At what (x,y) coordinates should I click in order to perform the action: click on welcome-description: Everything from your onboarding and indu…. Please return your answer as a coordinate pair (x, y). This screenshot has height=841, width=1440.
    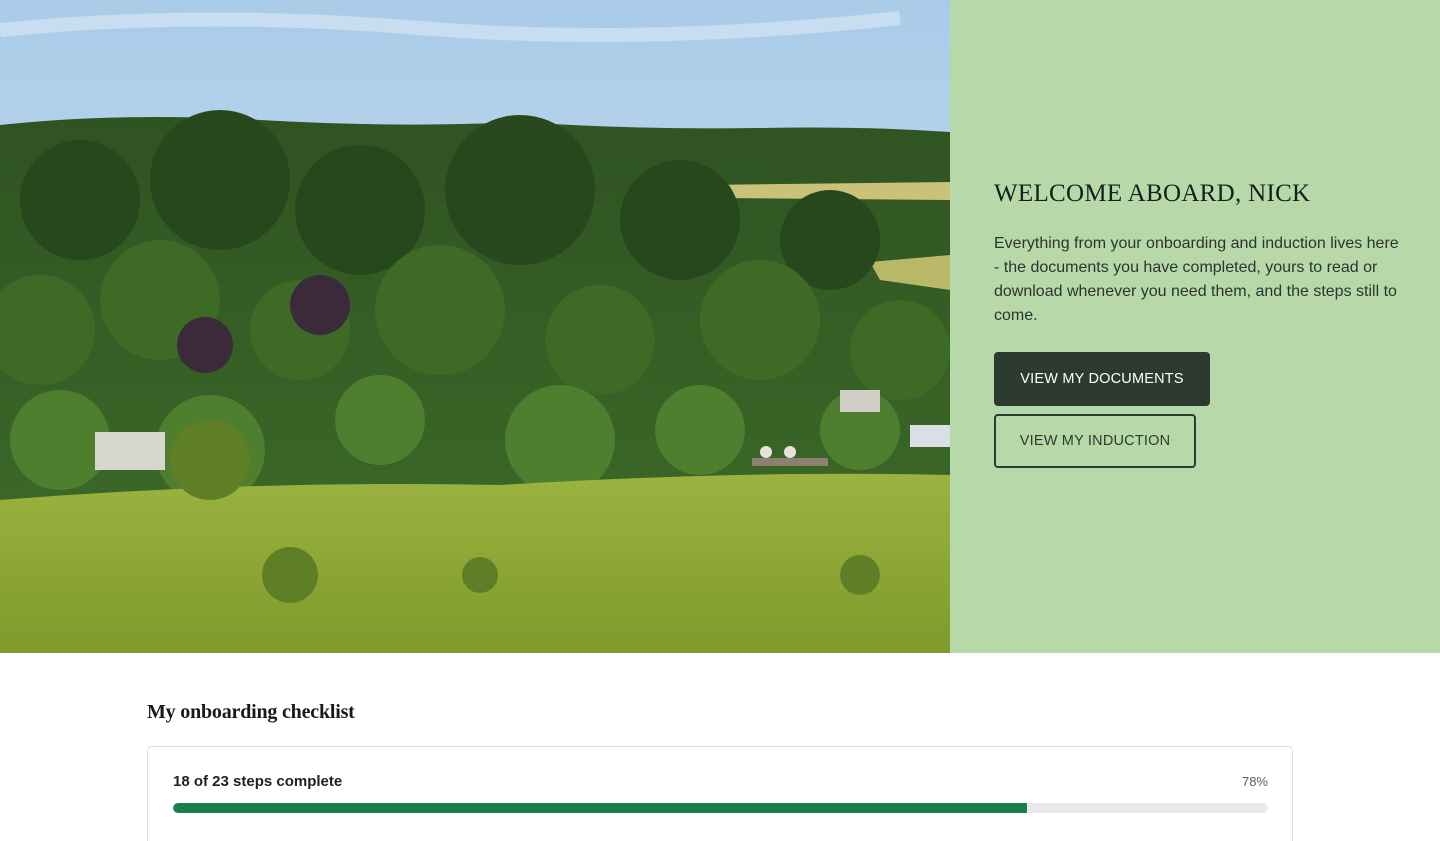
    Looking at the image, I should click on (1196, 279).